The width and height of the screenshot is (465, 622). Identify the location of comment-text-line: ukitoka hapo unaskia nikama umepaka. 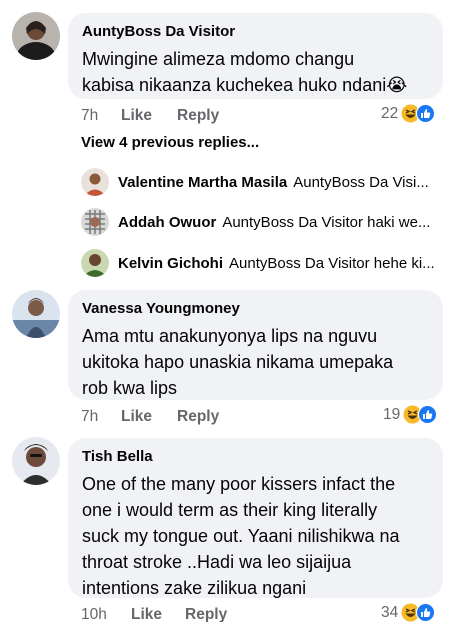
(238, 362).